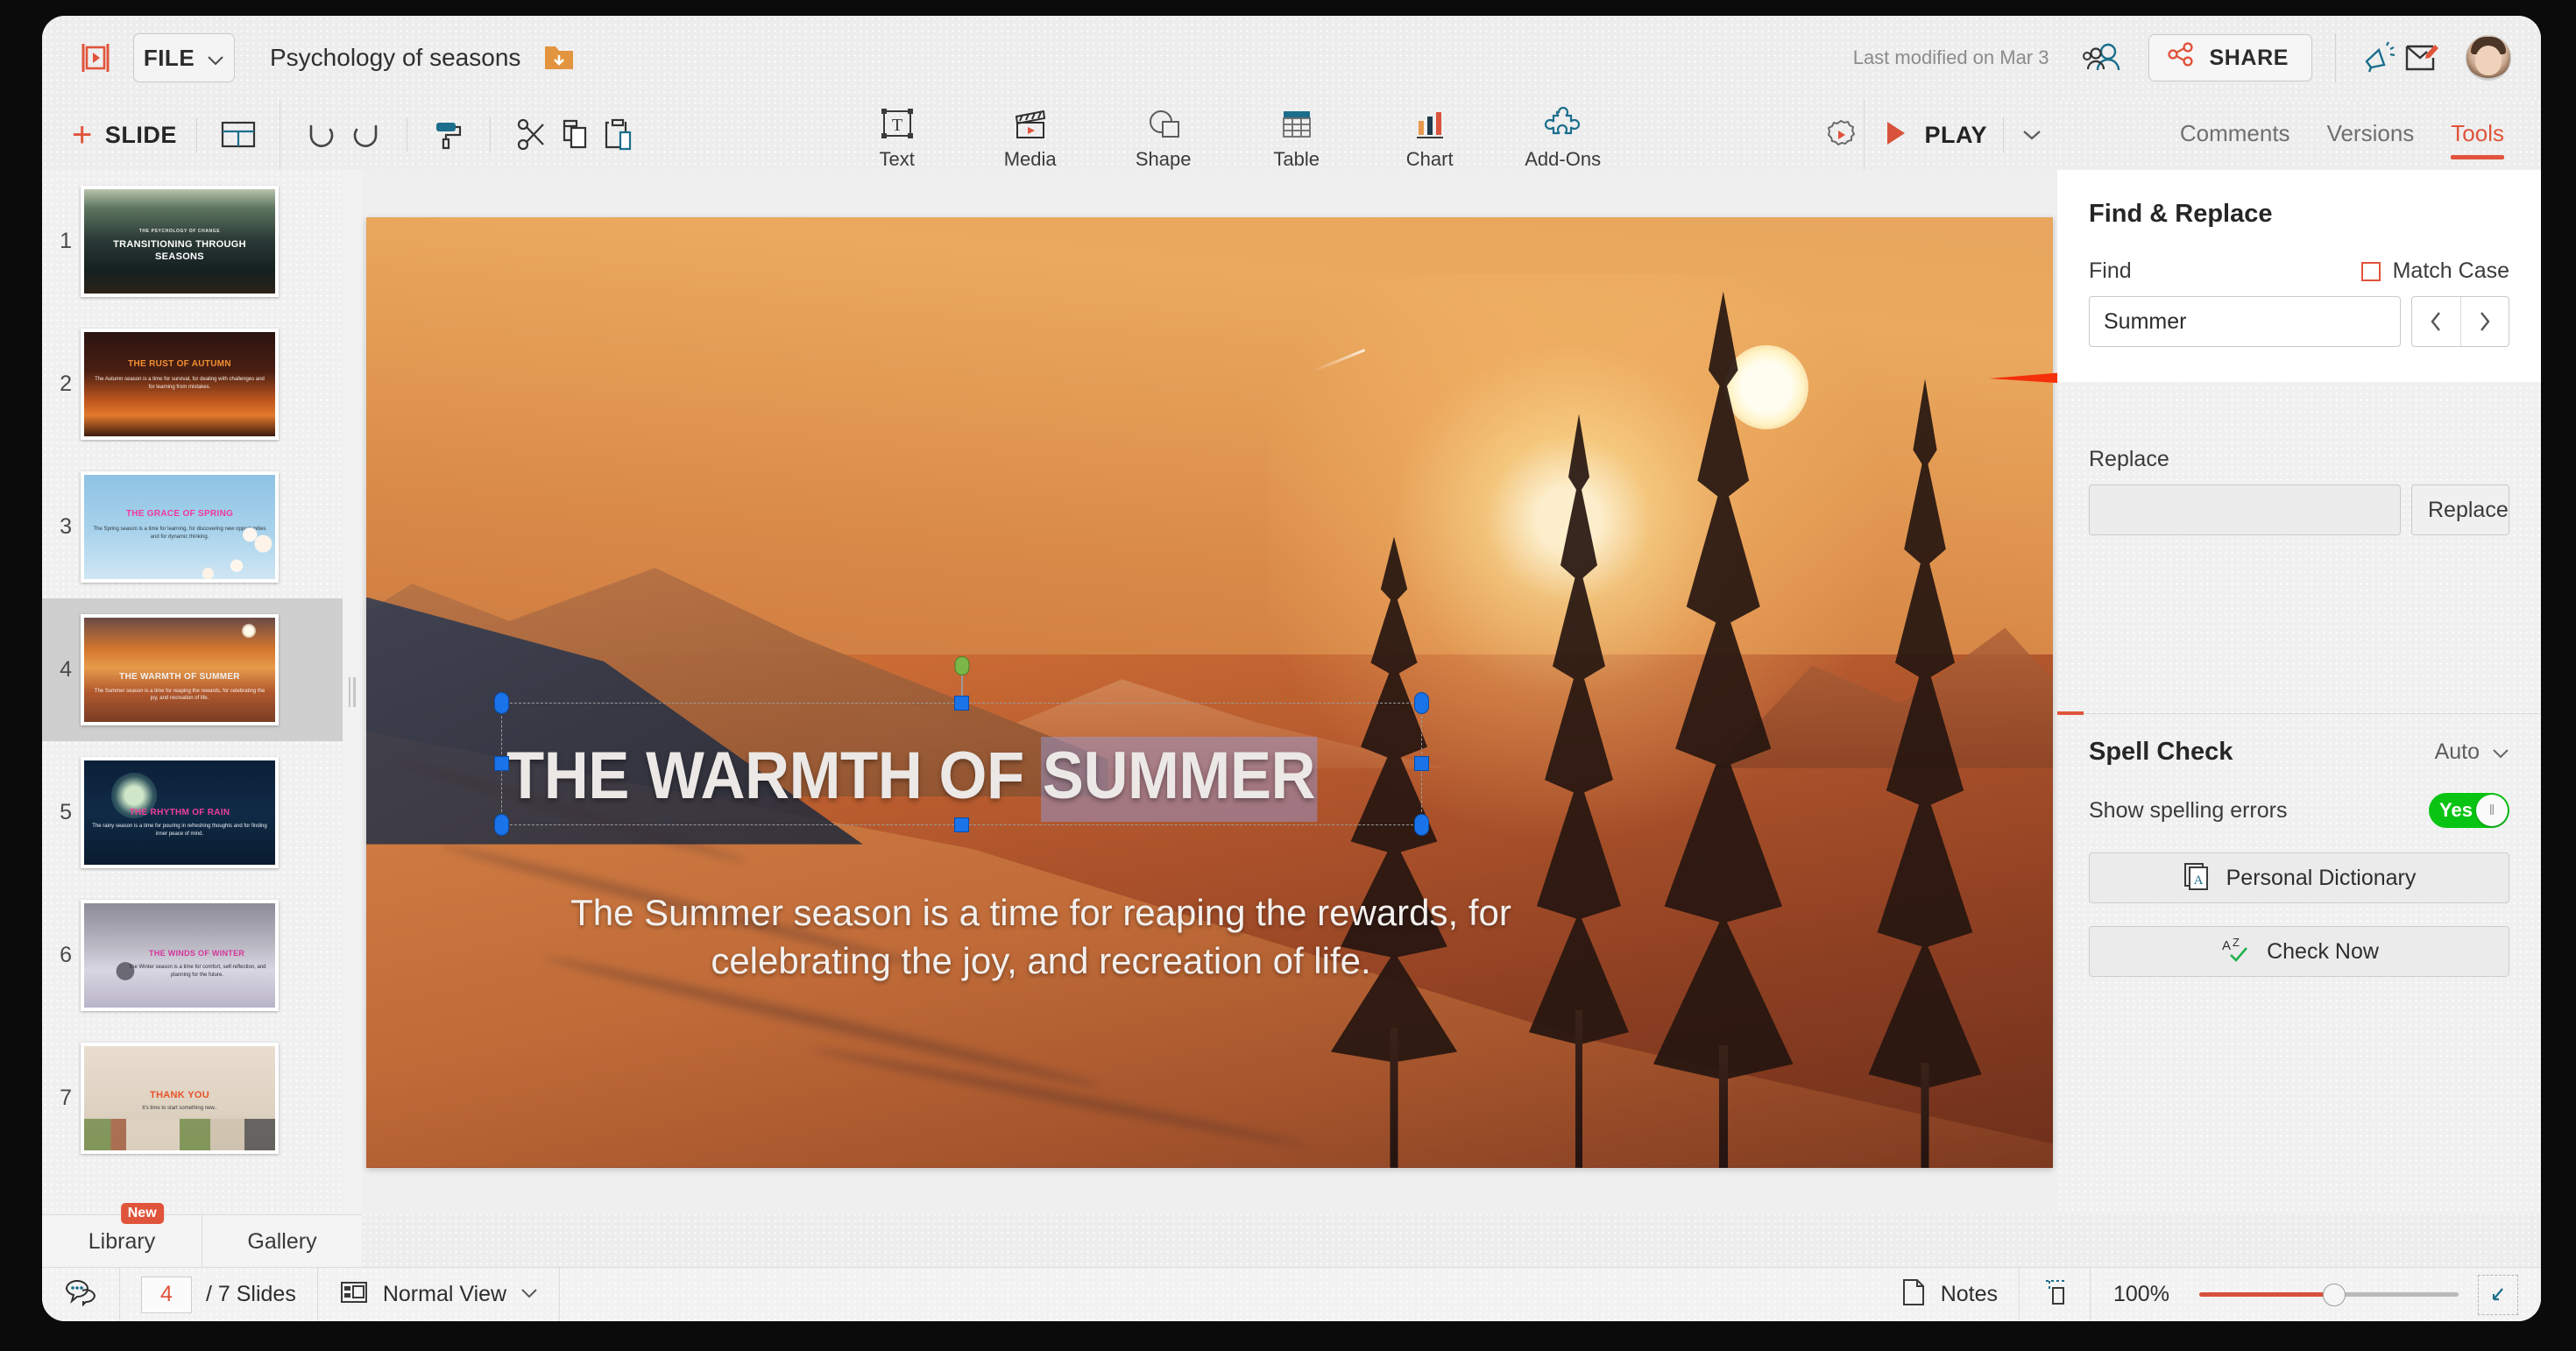 The height and width of the screenshot is (1351, 2576). Describe the element at coordinates (66, 669) in the screenshot. I see `slide-number: 4` at that location.